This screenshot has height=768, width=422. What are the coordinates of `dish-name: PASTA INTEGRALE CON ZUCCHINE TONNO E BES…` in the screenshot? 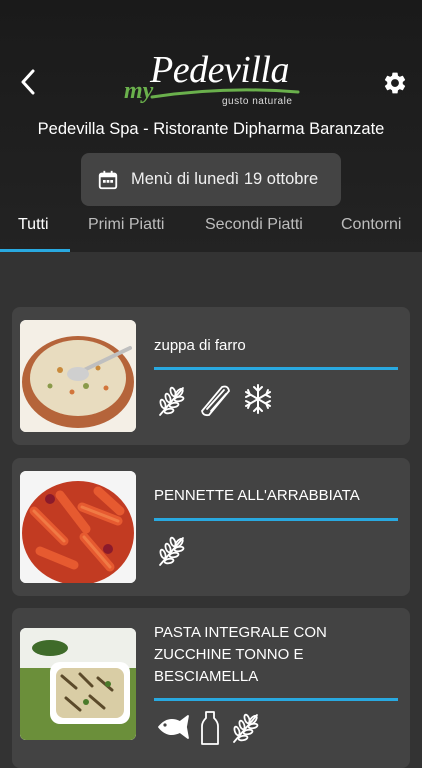 It's located at (240, 654).